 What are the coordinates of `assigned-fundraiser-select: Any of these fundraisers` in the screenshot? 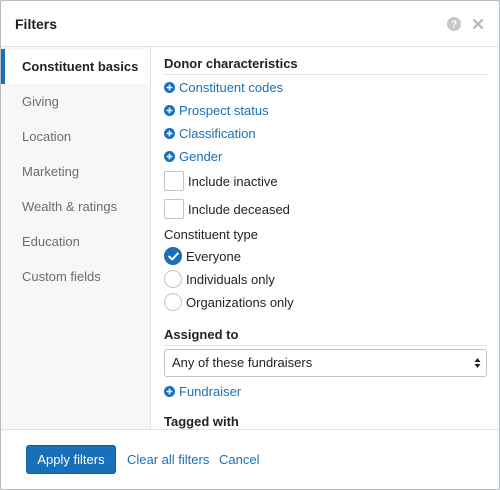 It's located at (325, 363).